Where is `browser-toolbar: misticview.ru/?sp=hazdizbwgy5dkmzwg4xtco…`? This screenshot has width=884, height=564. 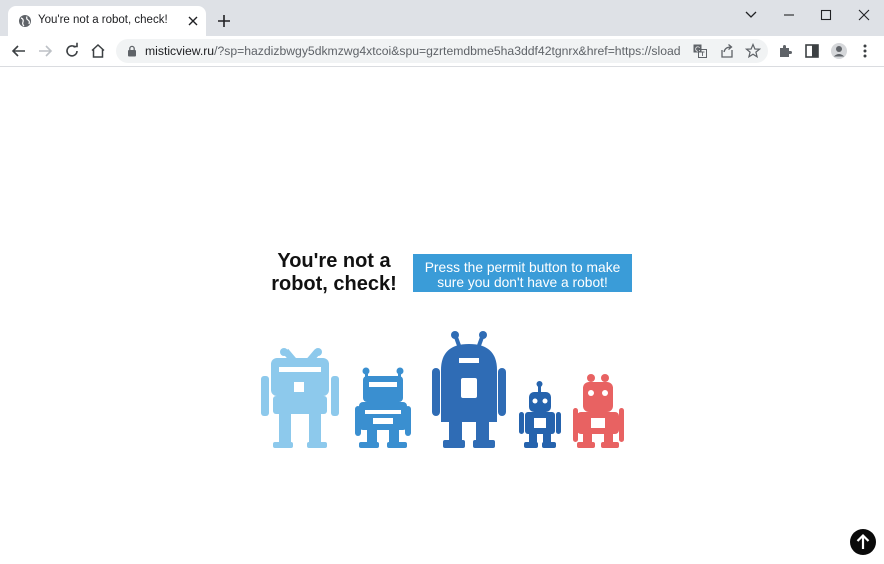
browser-toolbar: misticview.ru/?sp=hazdizbwgy5dkmzwg4xtco… is located at coordinates (442, 51).